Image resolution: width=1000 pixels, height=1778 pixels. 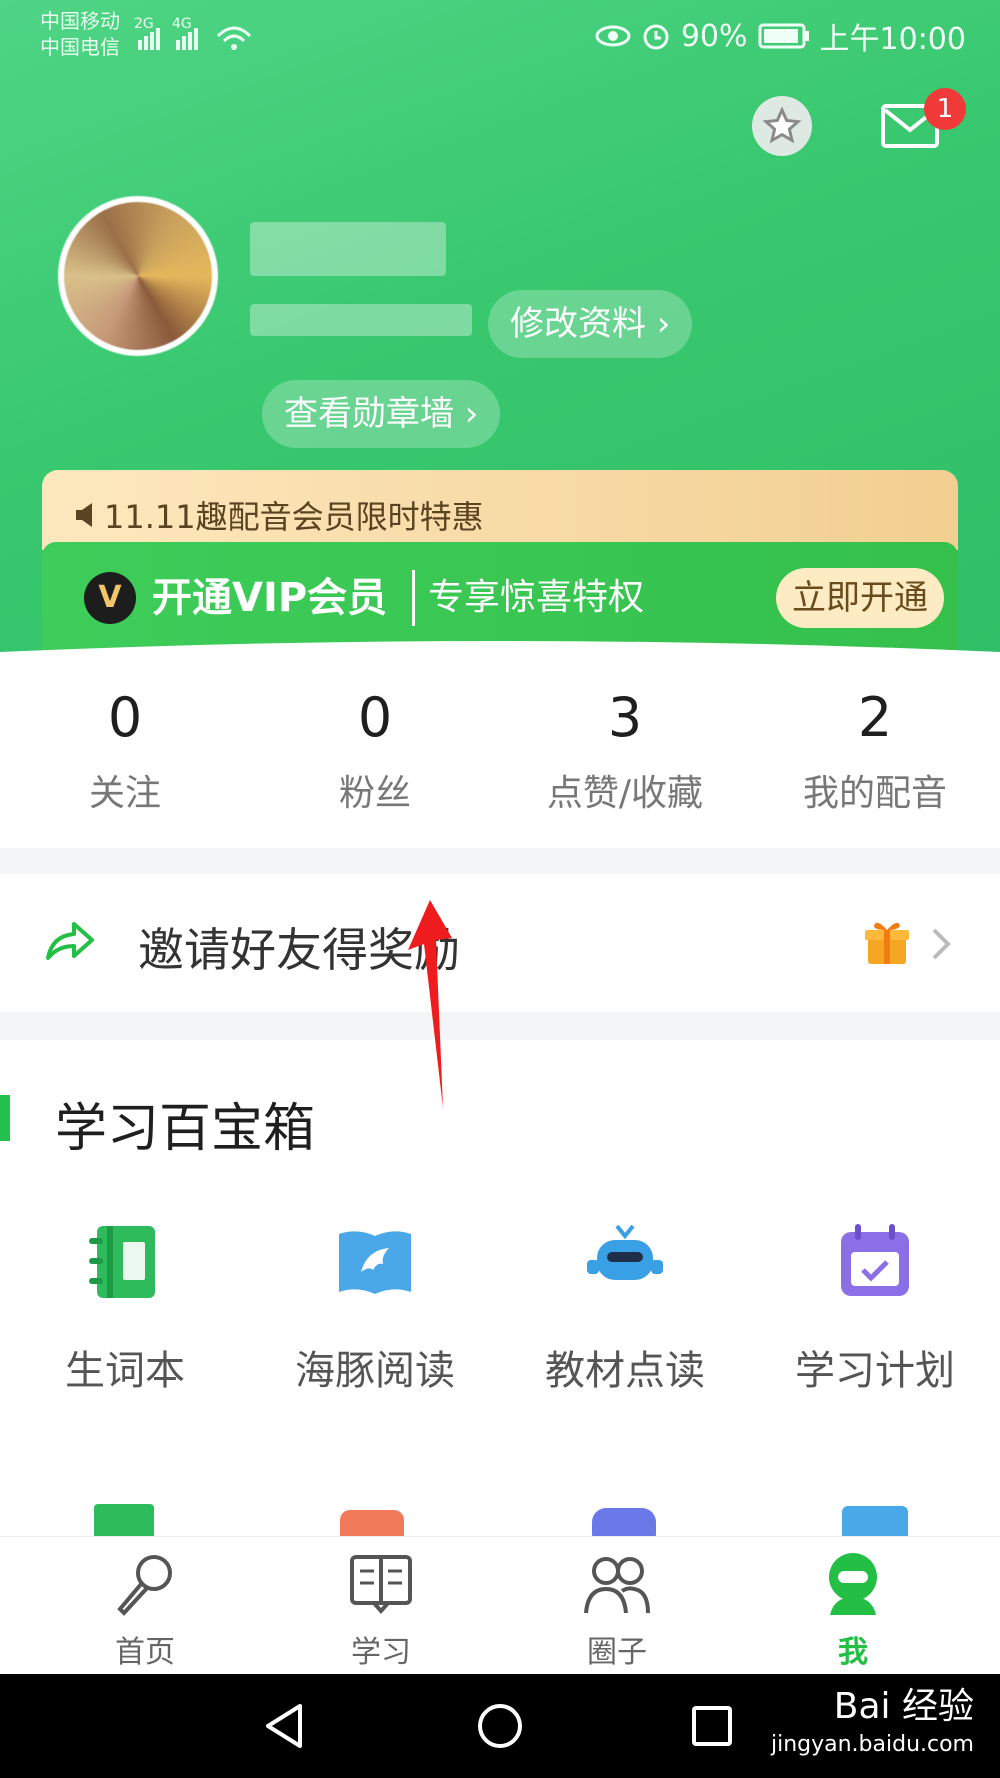 What do you see at coordinates (80, 21) in the screenshot?
I see `carrier-1: 中国移动` at bounding box center [80, 21].